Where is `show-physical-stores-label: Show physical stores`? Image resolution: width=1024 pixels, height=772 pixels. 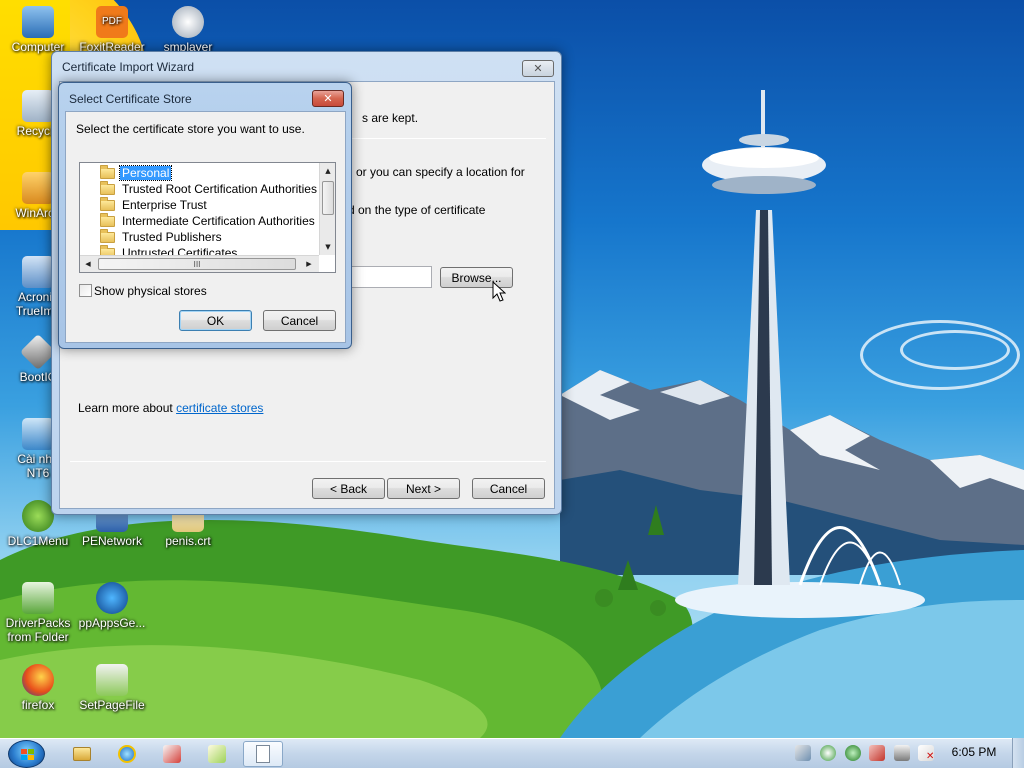
show-physical-stores-label: Show physical stores is located at coordinates (150, 291).